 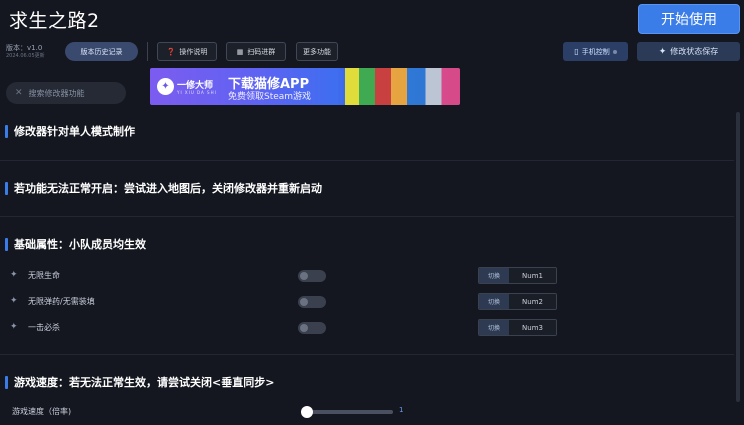 What do you see at coordinates (171, 51) in the screenshot?
I see `question-circle-icon: ❓` at bounding box center [171, 51].